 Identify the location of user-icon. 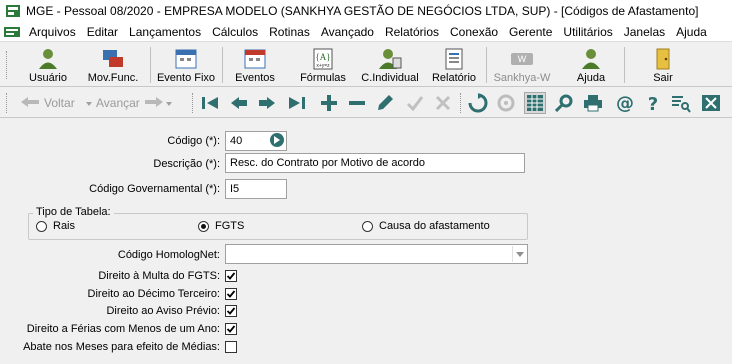
(48, 59).